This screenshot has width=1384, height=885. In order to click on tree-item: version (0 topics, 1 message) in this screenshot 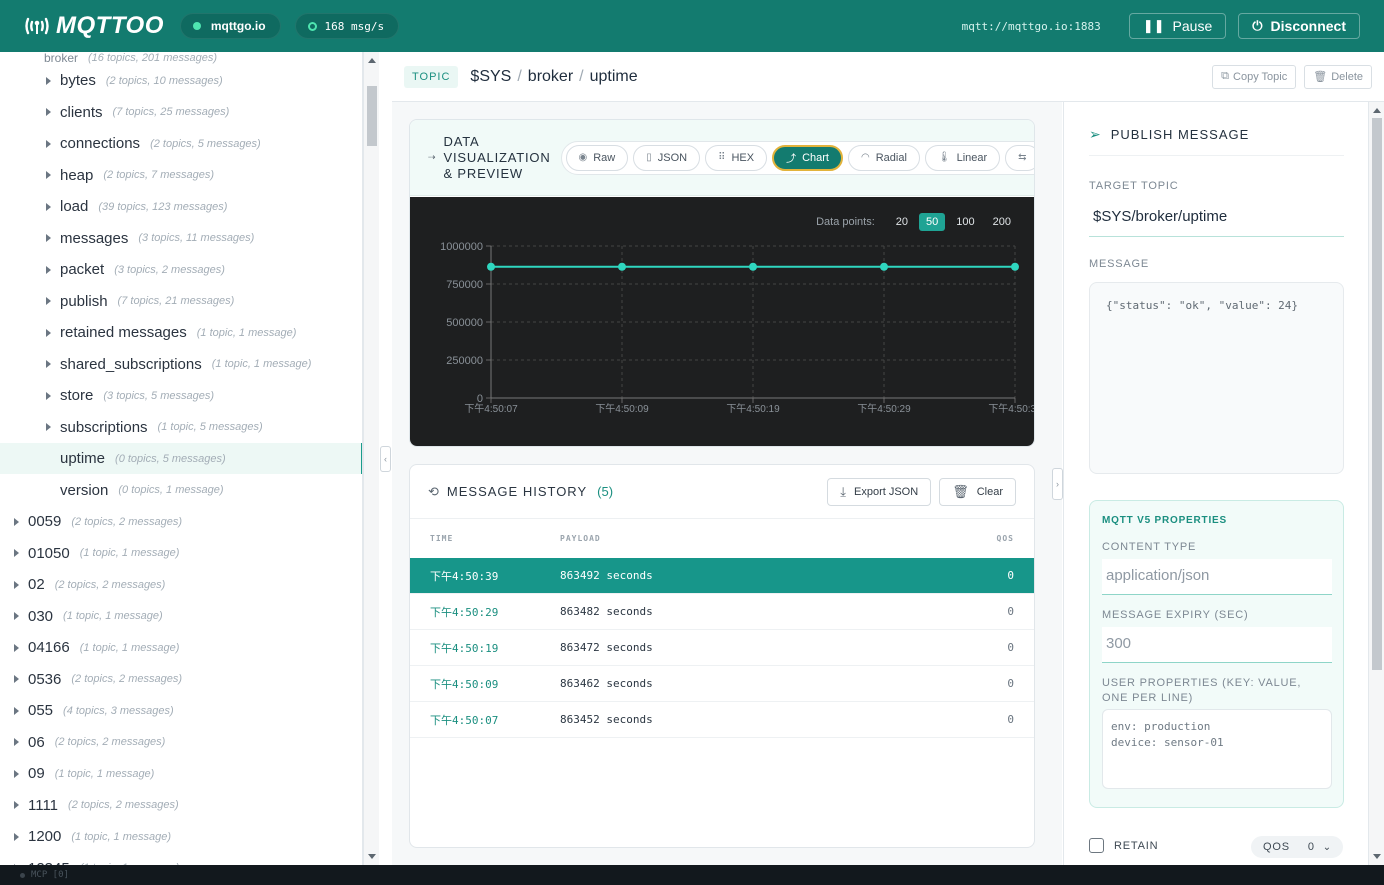, I will do `click(181, 490)`.